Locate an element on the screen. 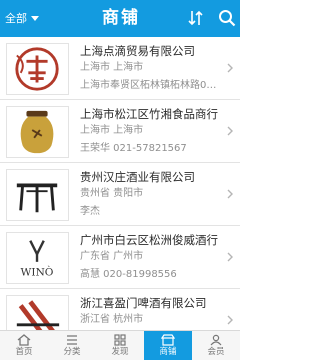 Image resolution: width=320 pixels, height=360 pixels. category-filter-dropdown: 全部 is located at coordinates (31, 18).